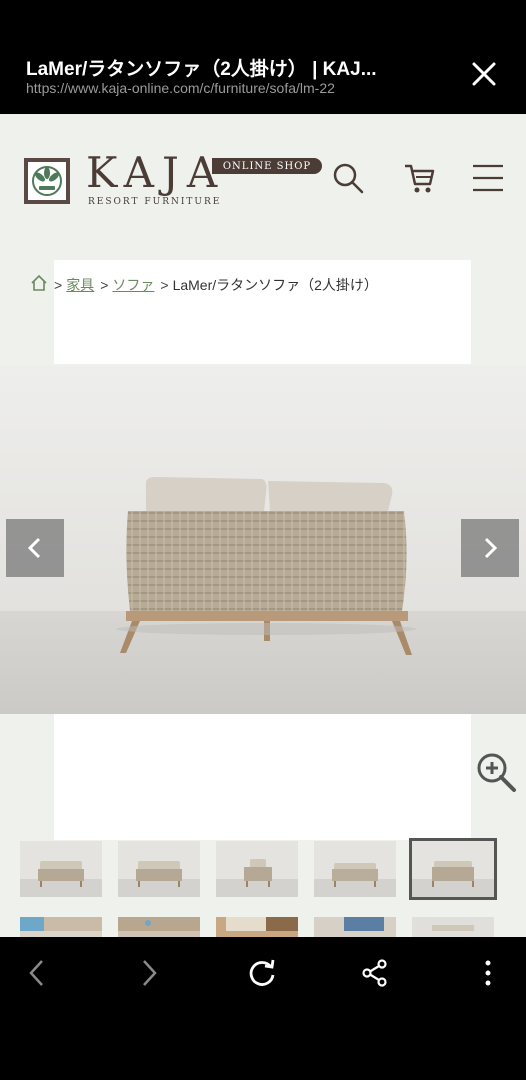  Describe the element at coordinates (488, 178) in the screenshot. I see `menu-icon` at that location.